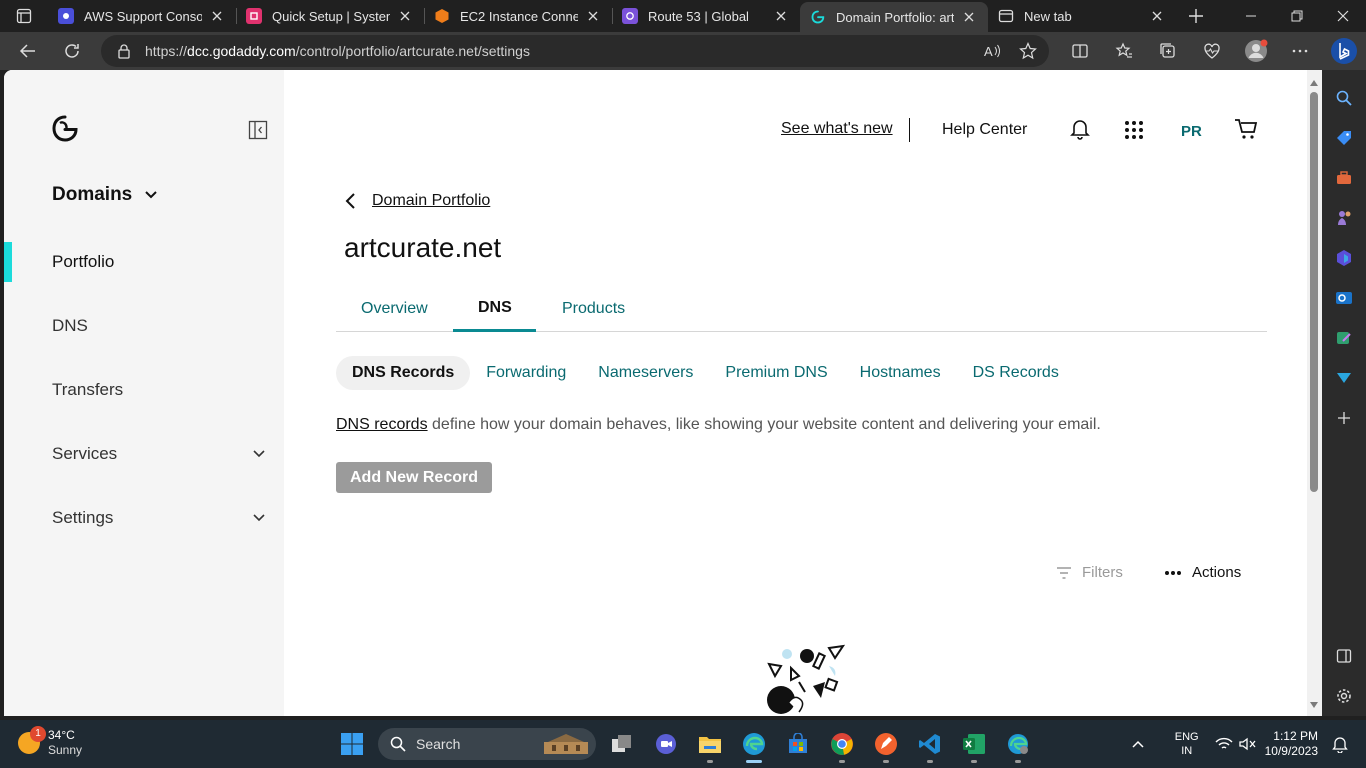 The height and width of the screenshot is (768, 1366). Describe the element at coordinates (144, 262) in the screenshot. I see `sidebar-item-portfolio: Portfolio` at that location.